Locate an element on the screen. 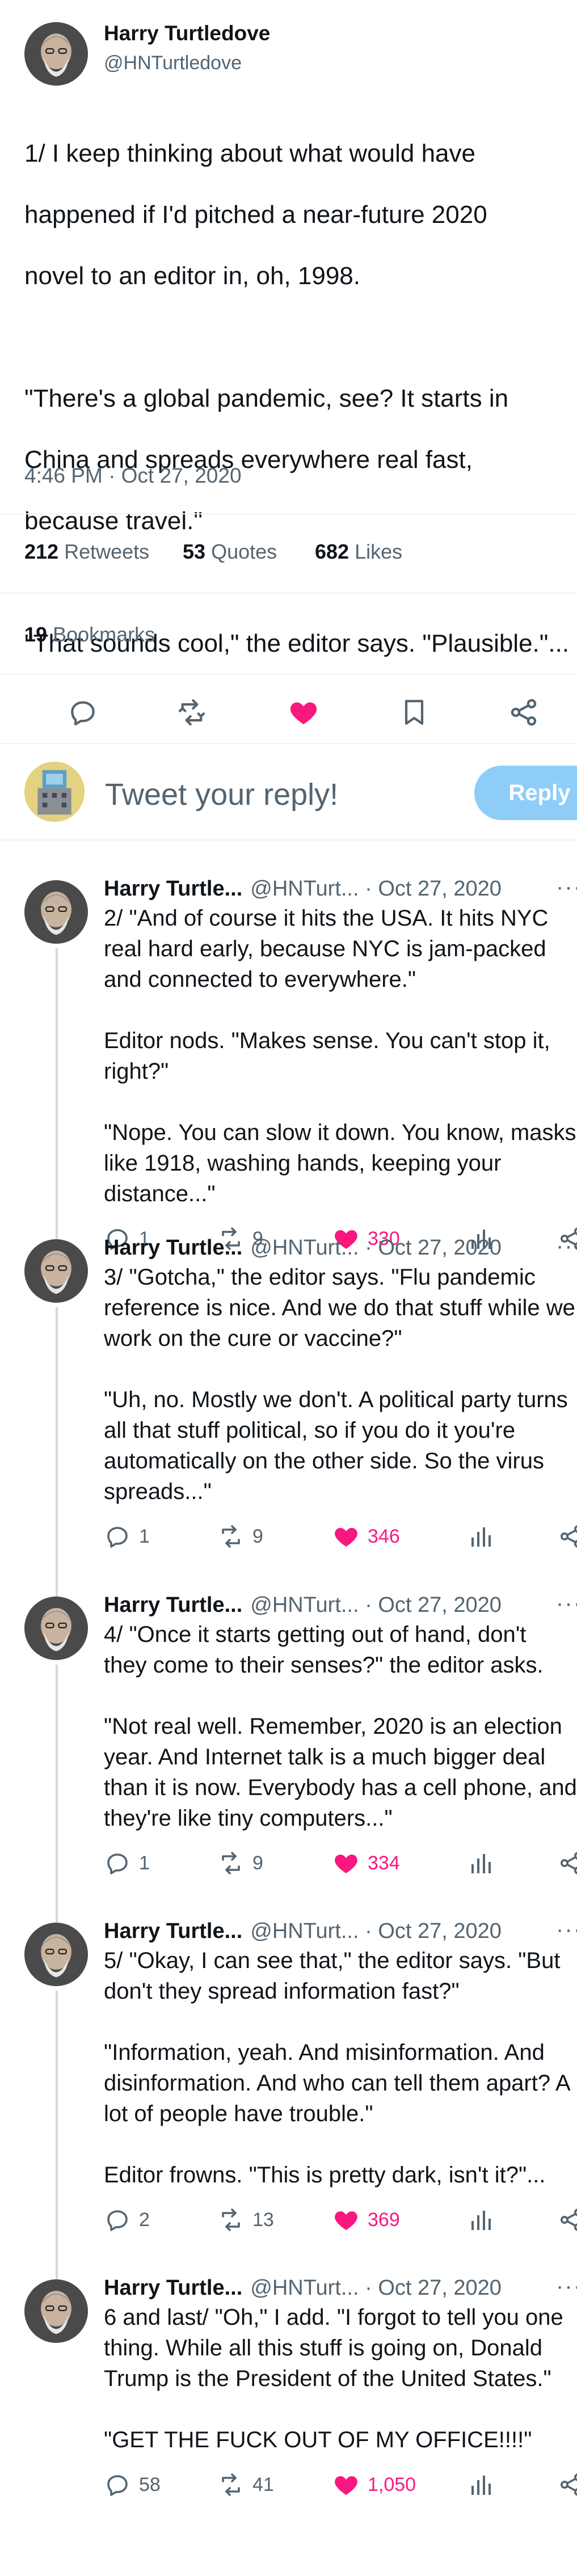 The width and height of the screenshot is (577, 2576). bookmark-icon is located at coordinates (414, 712).